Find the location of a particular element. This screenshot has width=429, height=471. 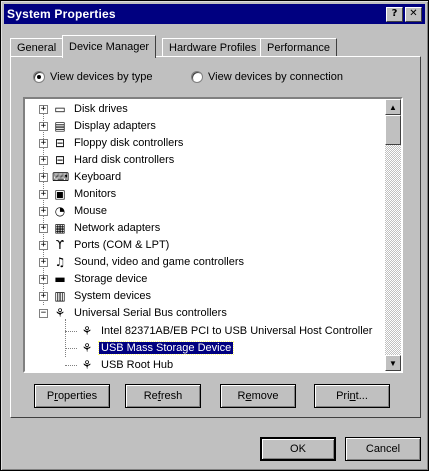

system-devices-icon: ▥ is located at coordinates (60, 295).